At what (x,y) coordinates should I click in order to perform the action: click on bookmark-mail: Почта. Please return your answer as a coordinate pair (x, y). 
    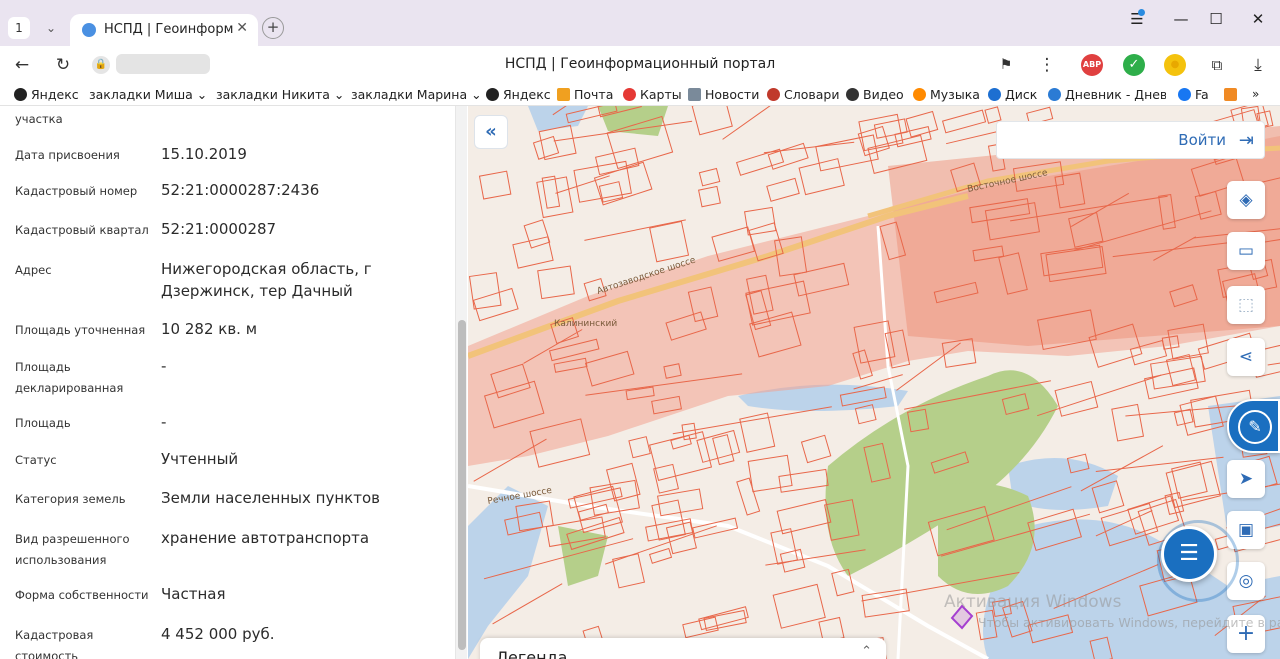
    Looking at the image, I should click on (585, 94).